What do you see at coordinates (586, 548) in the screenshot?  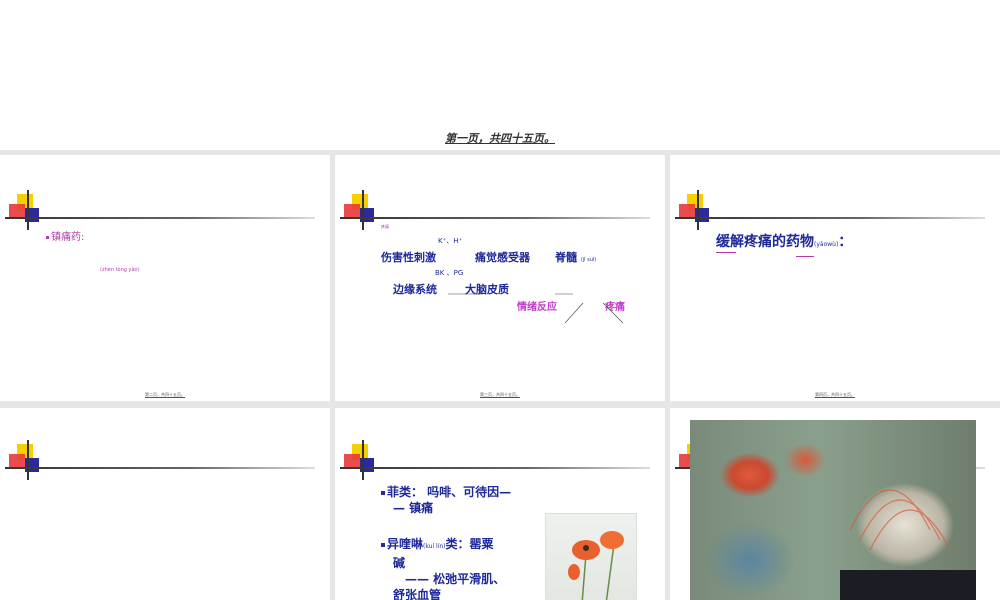 I see `flower-center` at bounding box center [586, 548].